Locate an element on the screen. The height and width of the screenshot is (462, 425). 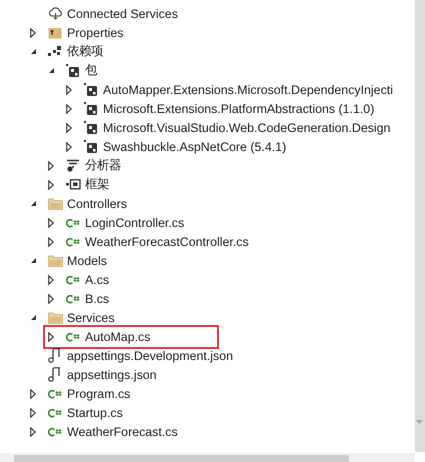
tree-item: AutoMapper.Extensions.Microsoft.DependencyInjecti is located at coordinates (248, 89).